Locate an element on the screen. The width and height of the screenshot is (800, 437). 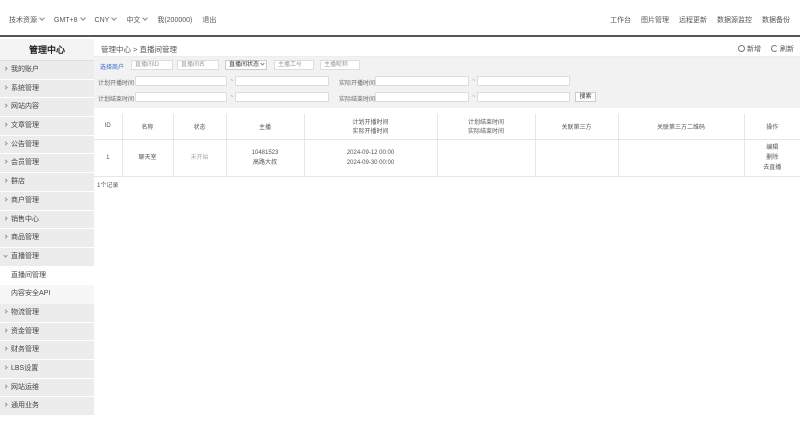
plan-end-to-input is located at coordinates (282, 97).